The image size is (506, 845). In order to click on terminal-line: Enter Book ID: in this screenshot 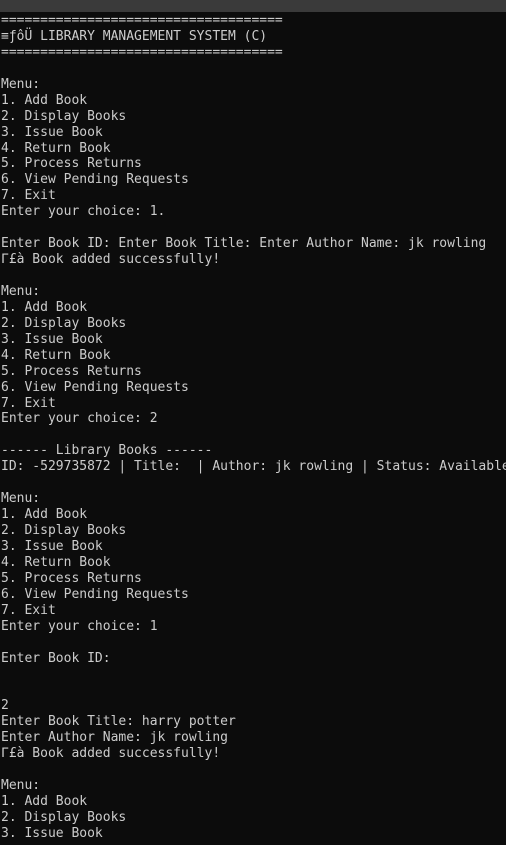, I will do `click(56, 658)`.